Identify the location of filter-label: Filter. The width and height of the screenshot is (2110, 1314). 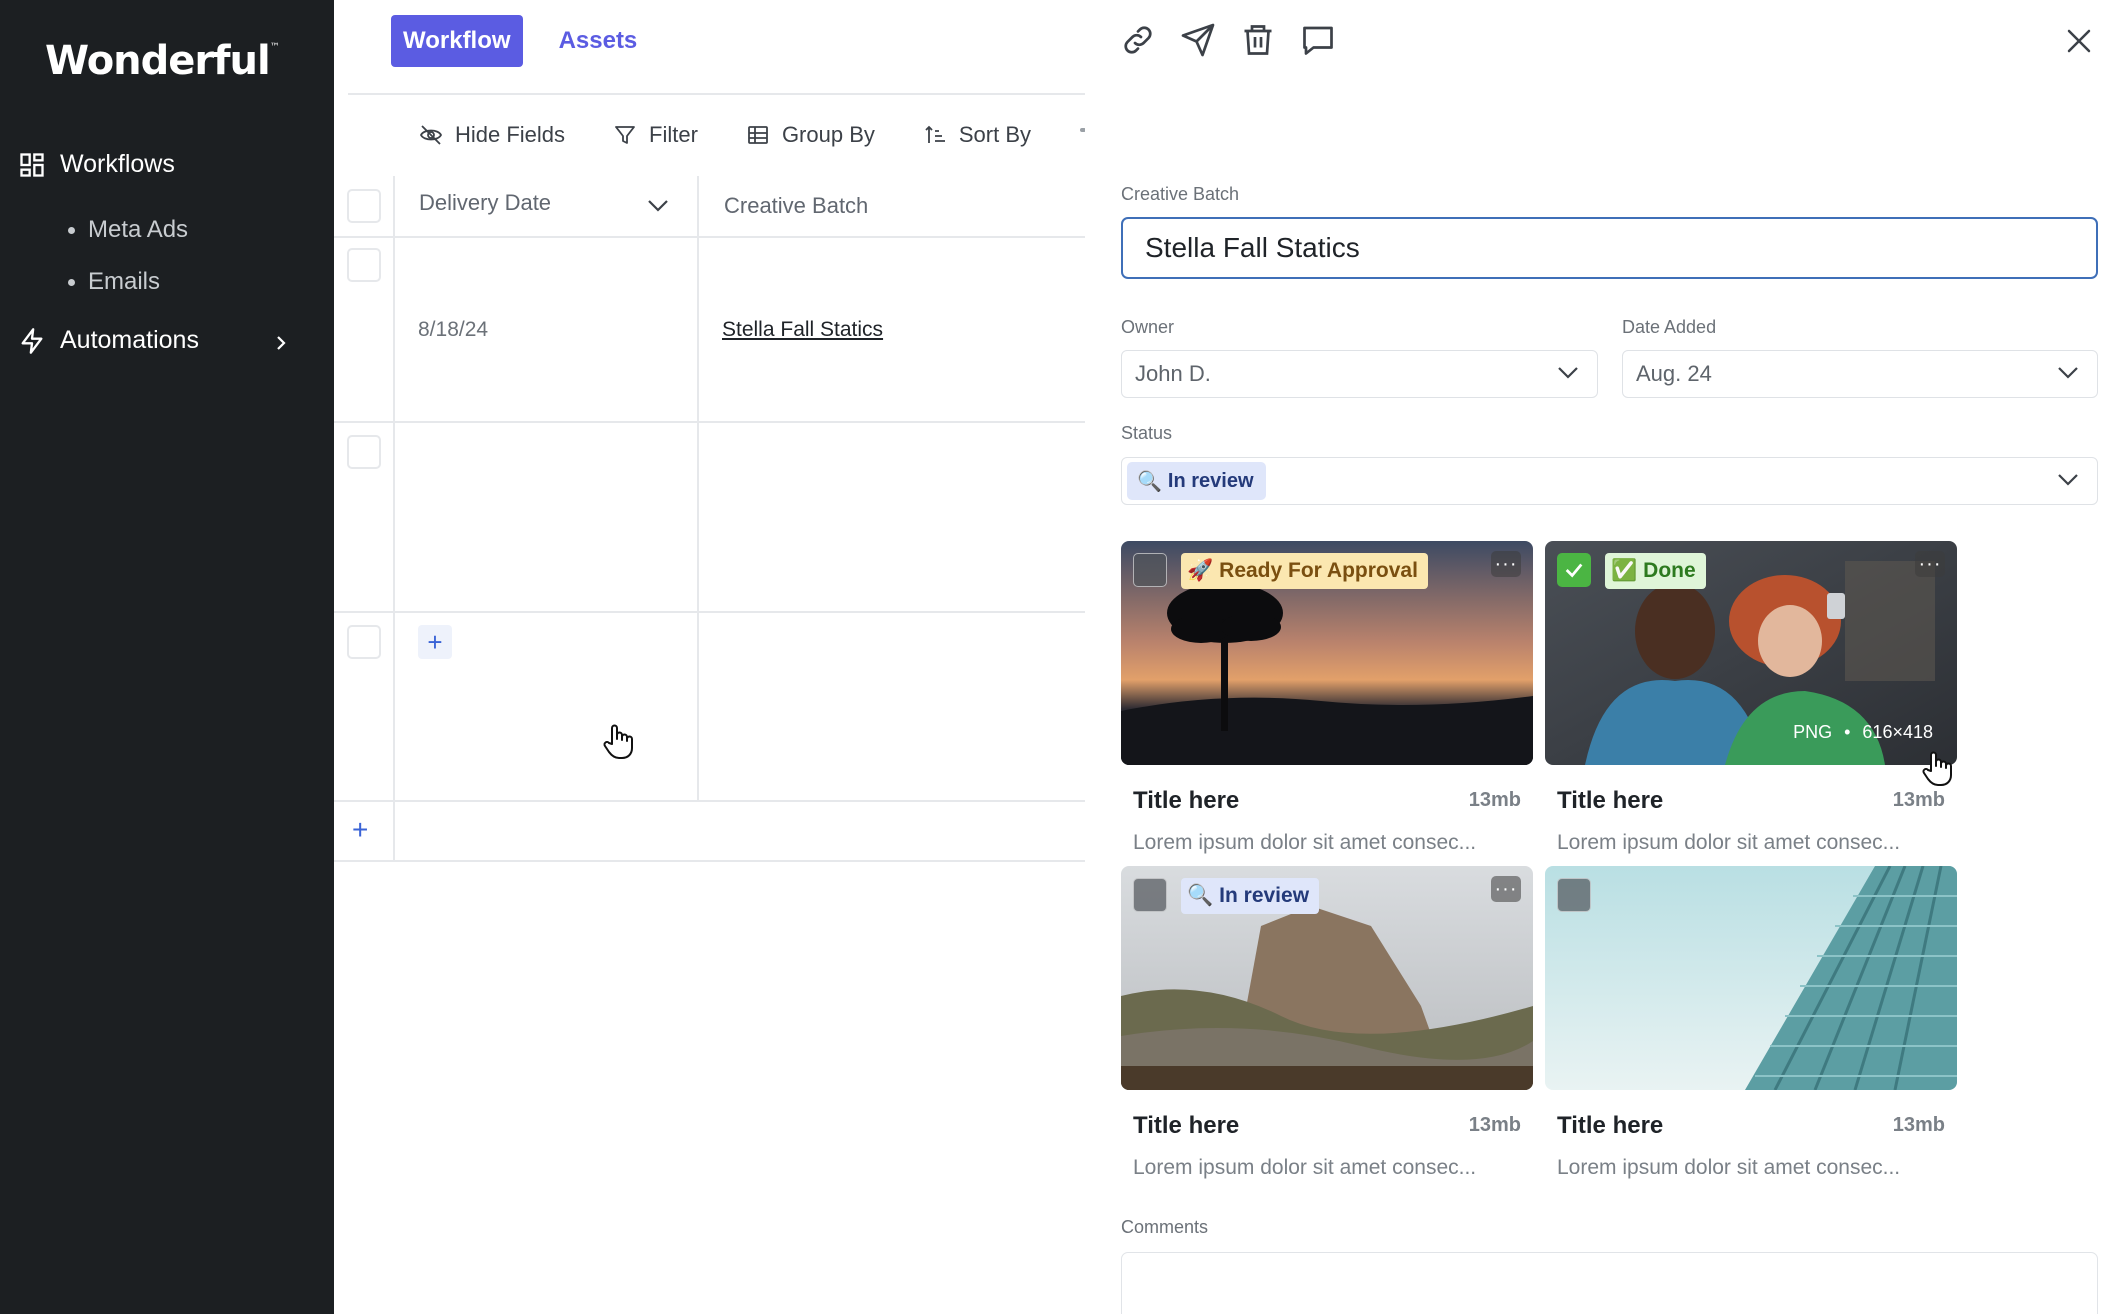
(673, 134).